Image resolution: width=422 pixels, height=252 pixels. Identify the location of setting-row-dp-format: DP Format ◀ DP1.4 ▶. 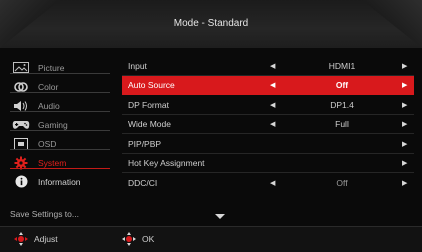
(268, 105).